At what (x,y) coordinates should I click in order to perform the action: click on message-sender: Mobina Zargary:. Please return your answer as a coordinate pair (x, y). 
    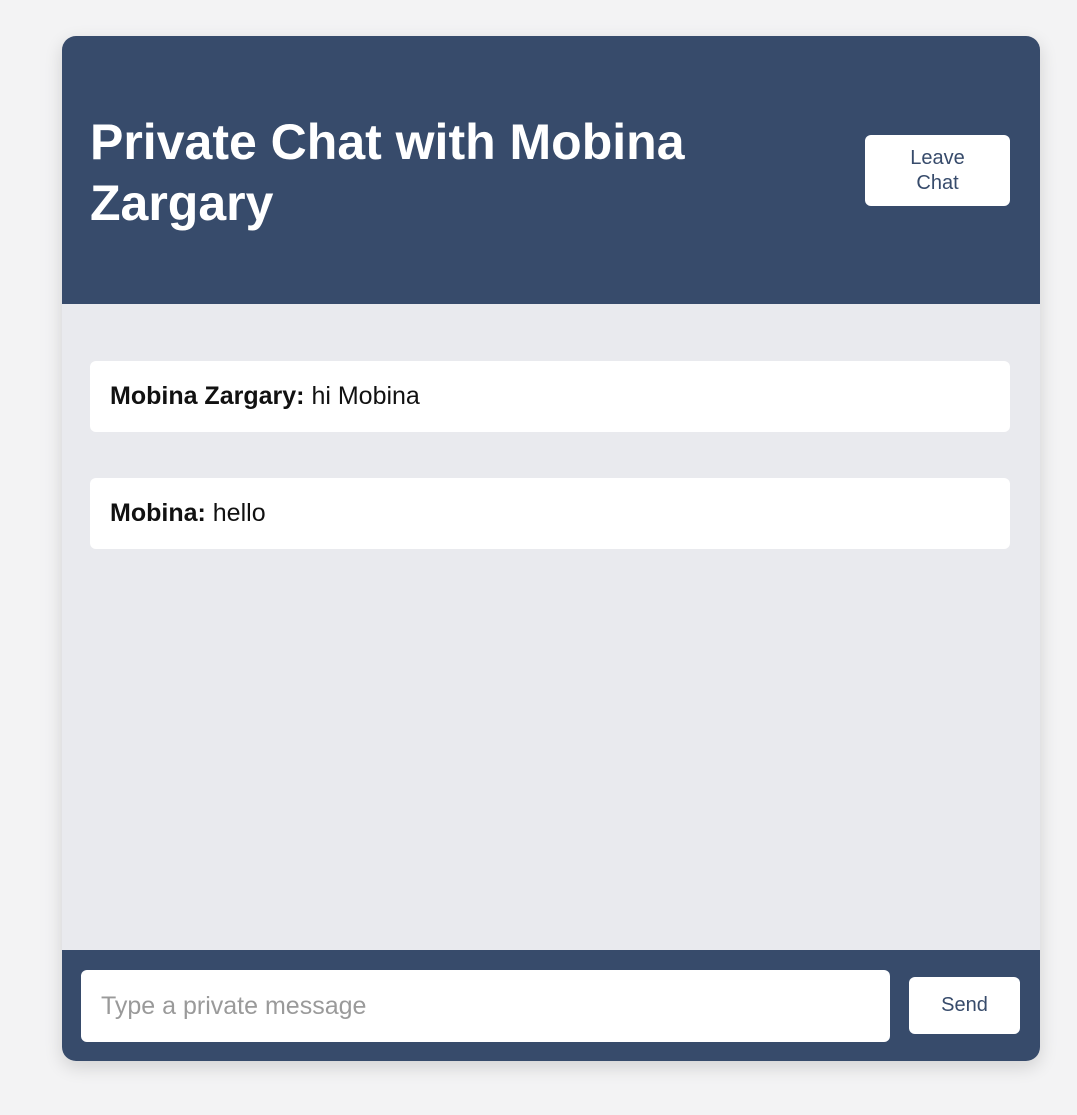
    Looking at the image, I should click on (207, 396).